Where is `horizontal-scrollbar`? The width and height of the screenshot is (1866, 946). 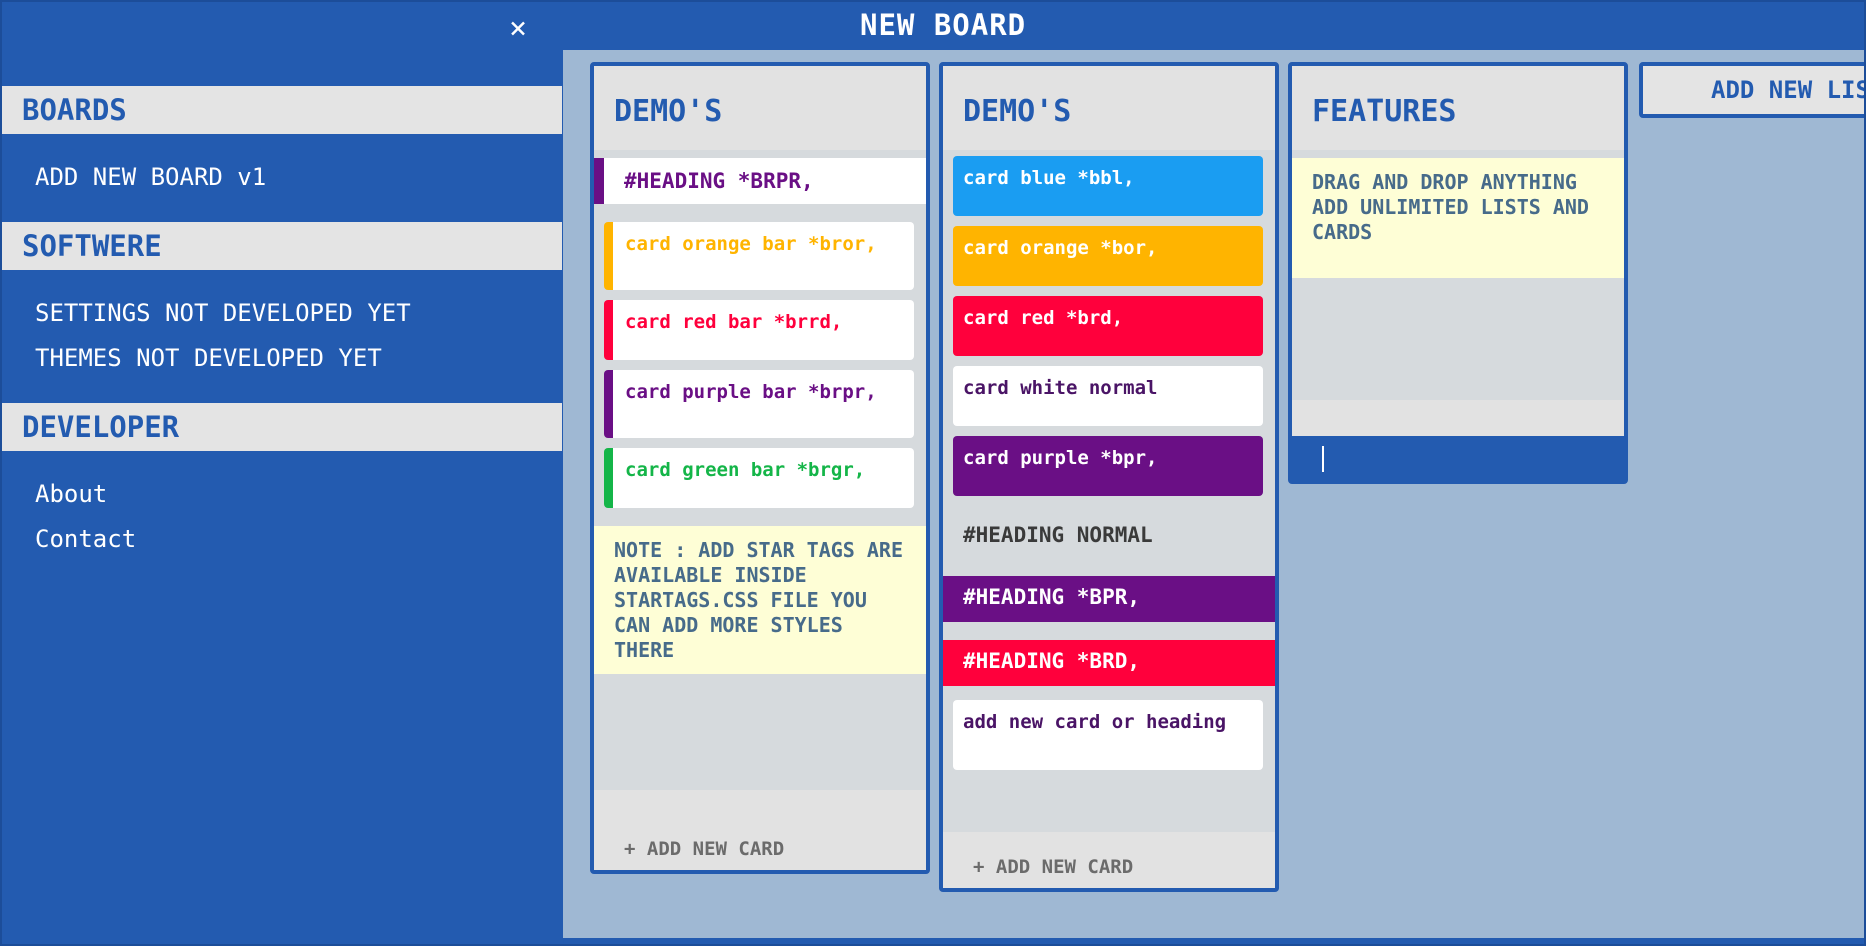 horizontal-scrollbar is located at coordinates (1169, 941).